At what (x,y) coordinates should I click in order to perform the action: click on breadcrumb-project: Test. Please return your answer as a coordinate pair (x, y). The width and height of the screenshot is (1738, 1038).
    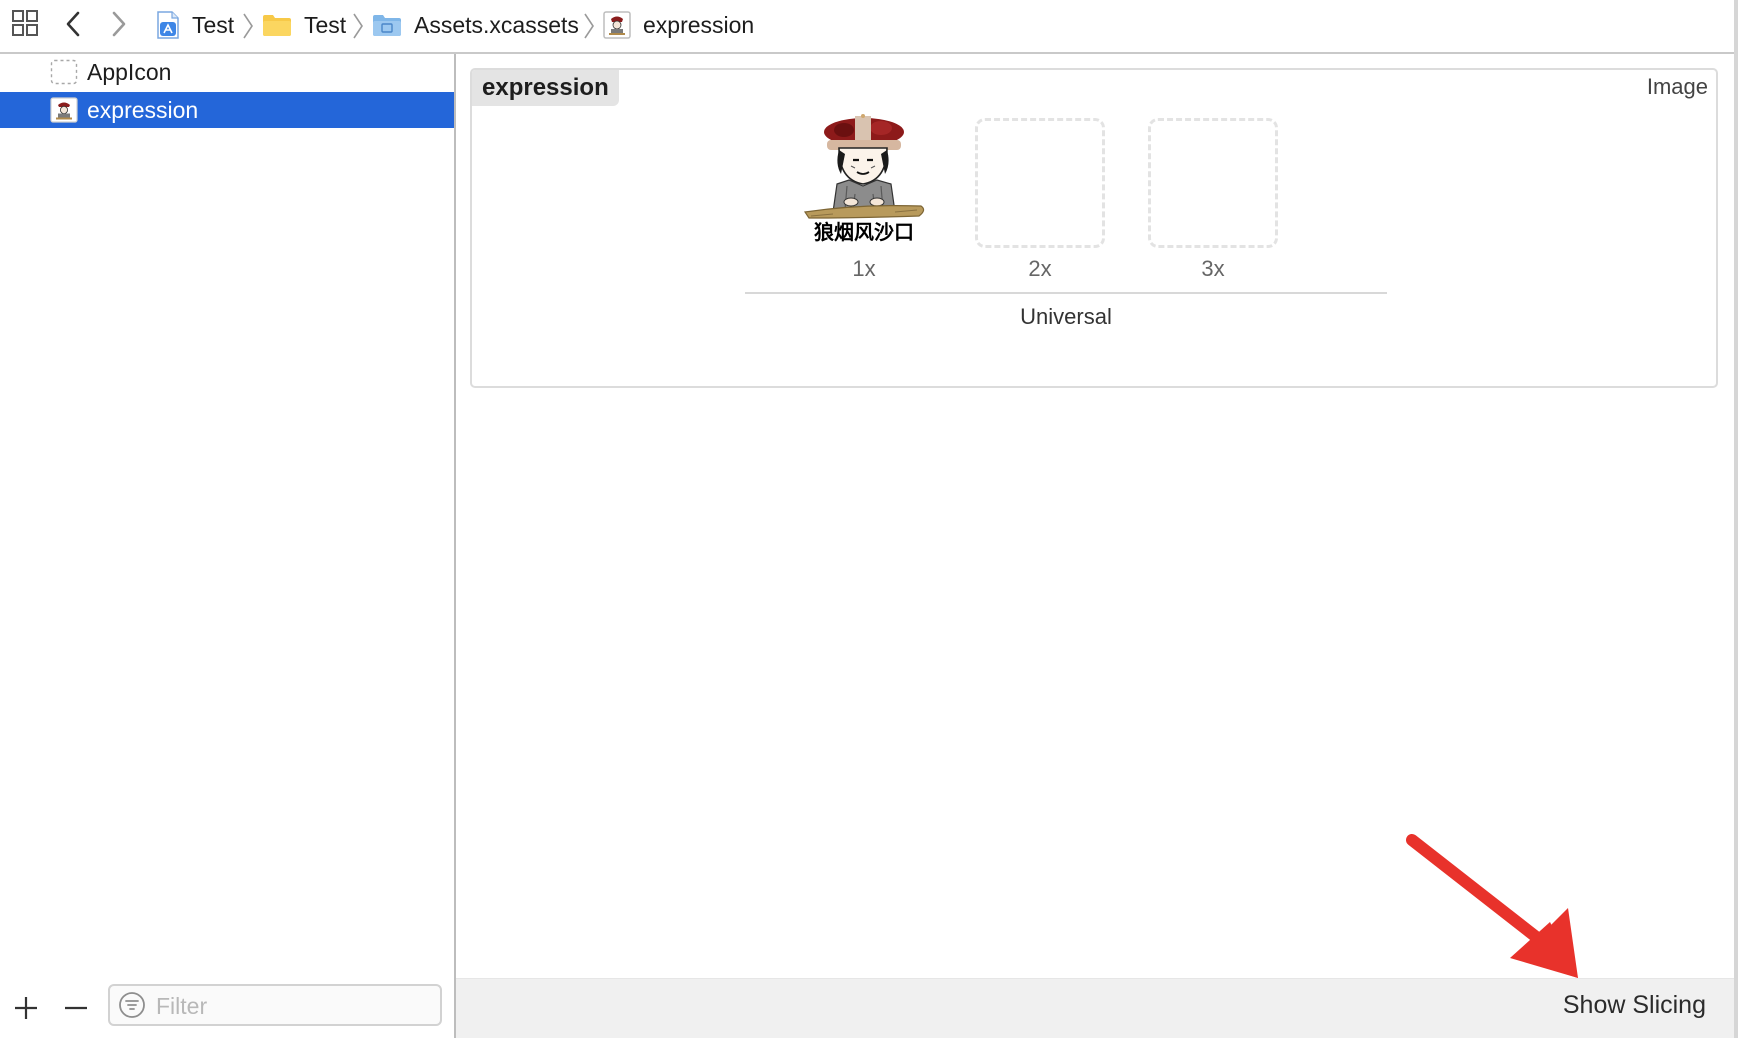
    Looking at the image, I should click on (195, 25).